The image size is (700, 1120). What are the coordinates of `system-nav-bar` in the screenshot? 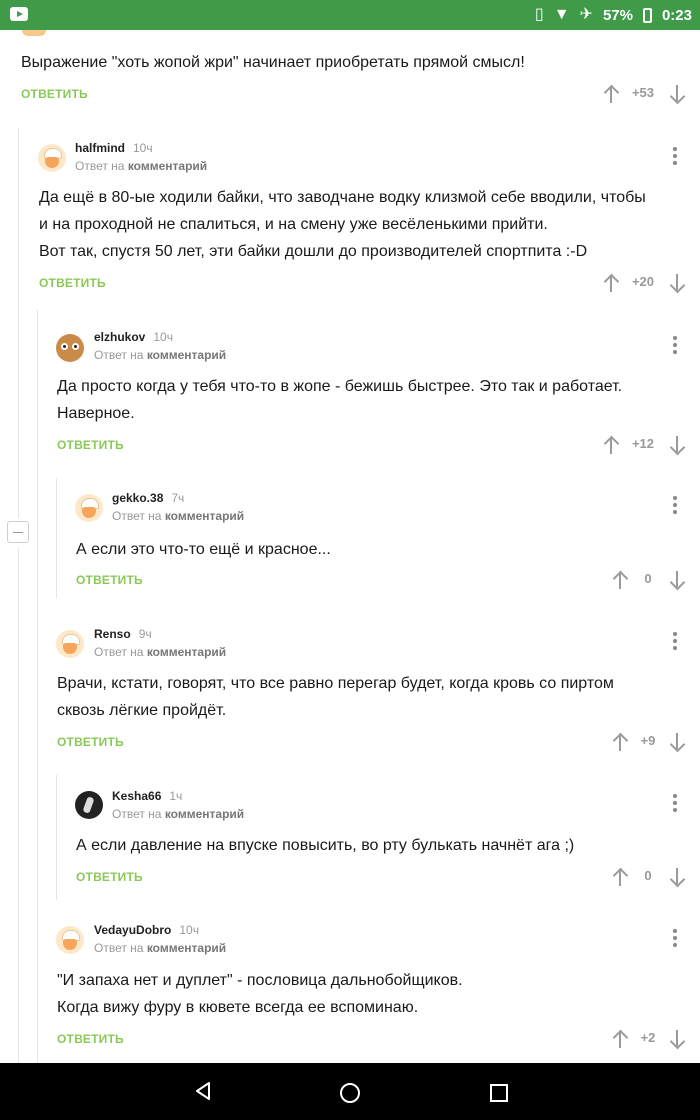 It's located at (350, 1091).